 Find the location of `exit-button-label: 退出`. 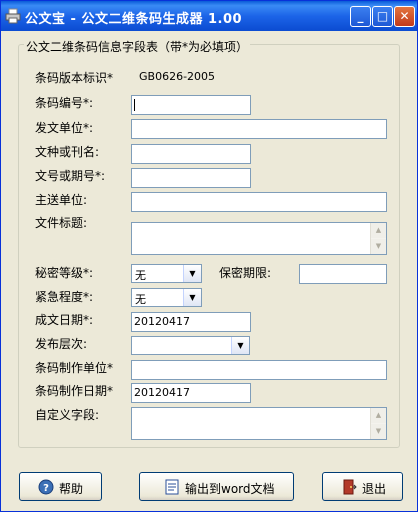

exit-button-label: 退出 is located at coordinates (374, 489).